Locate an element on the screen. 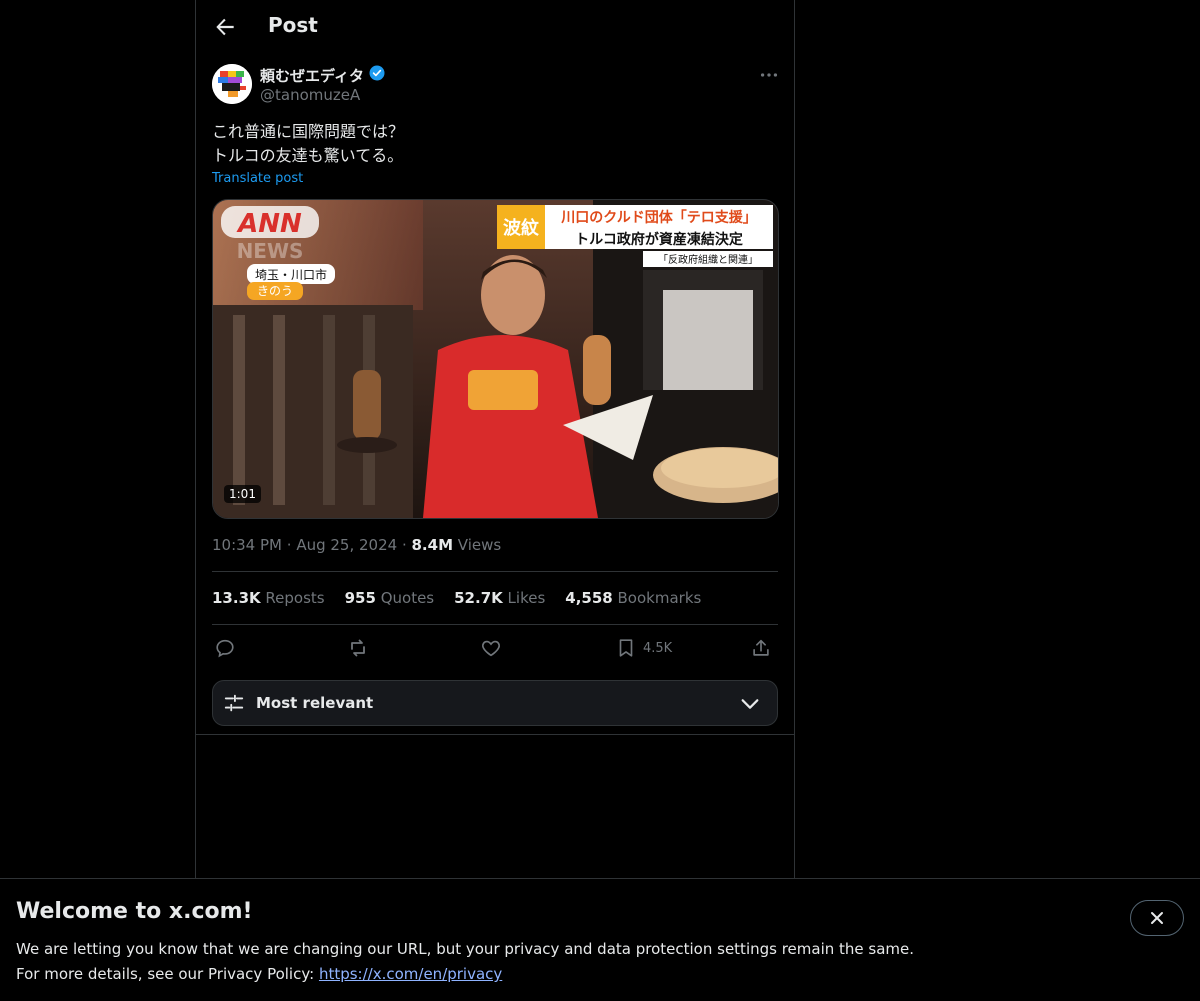 The image size is (1200, 1001). like-icon is located at coordinates (491, 648).